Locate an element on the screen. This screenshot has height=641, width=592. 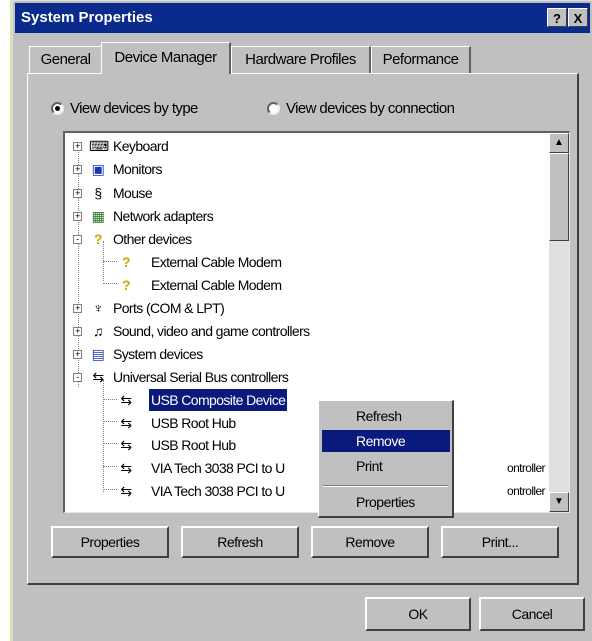
menu-item-remove: Remove is located at coordinates (386, 441).